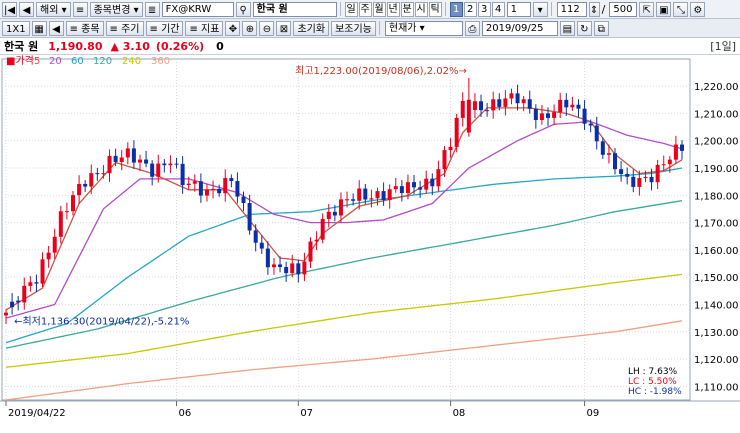 Image resolution: width=740 pixels, height=433 pixels. Describe the element at coordinates (653, 372) in the screenshot. I see `stat-label: LH : 7.63%` at that location.